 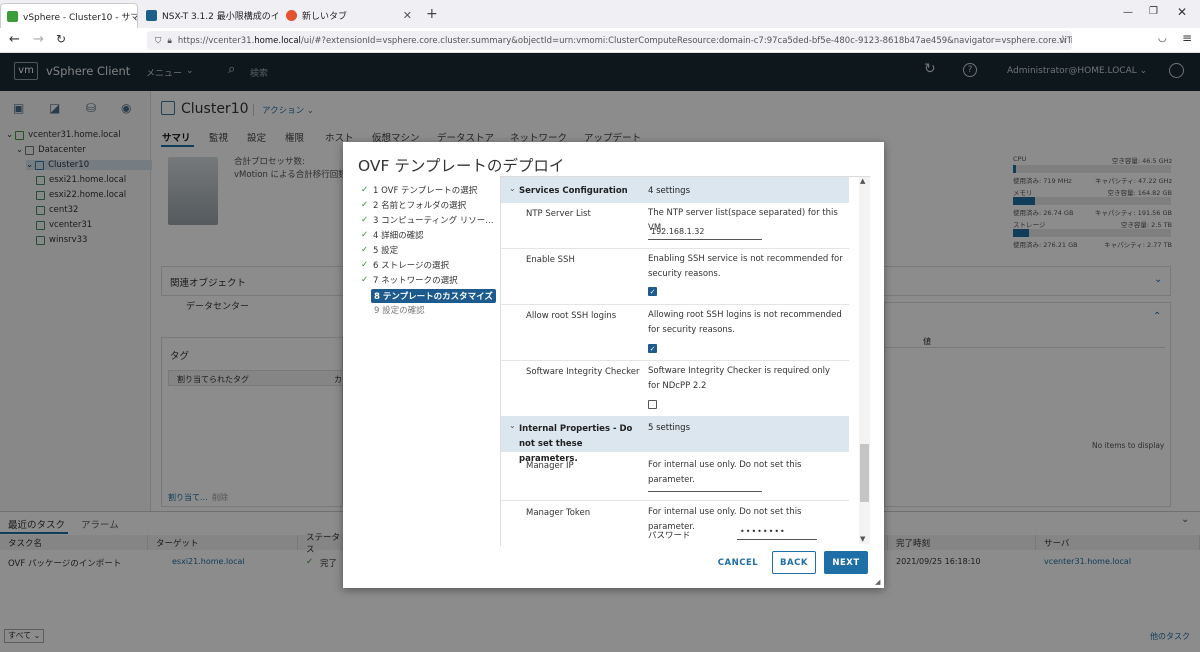 What do you see at coordinates (846, 562) in the screenshot?
I see `next-button: NEXT` at bounding box center [846, 562].